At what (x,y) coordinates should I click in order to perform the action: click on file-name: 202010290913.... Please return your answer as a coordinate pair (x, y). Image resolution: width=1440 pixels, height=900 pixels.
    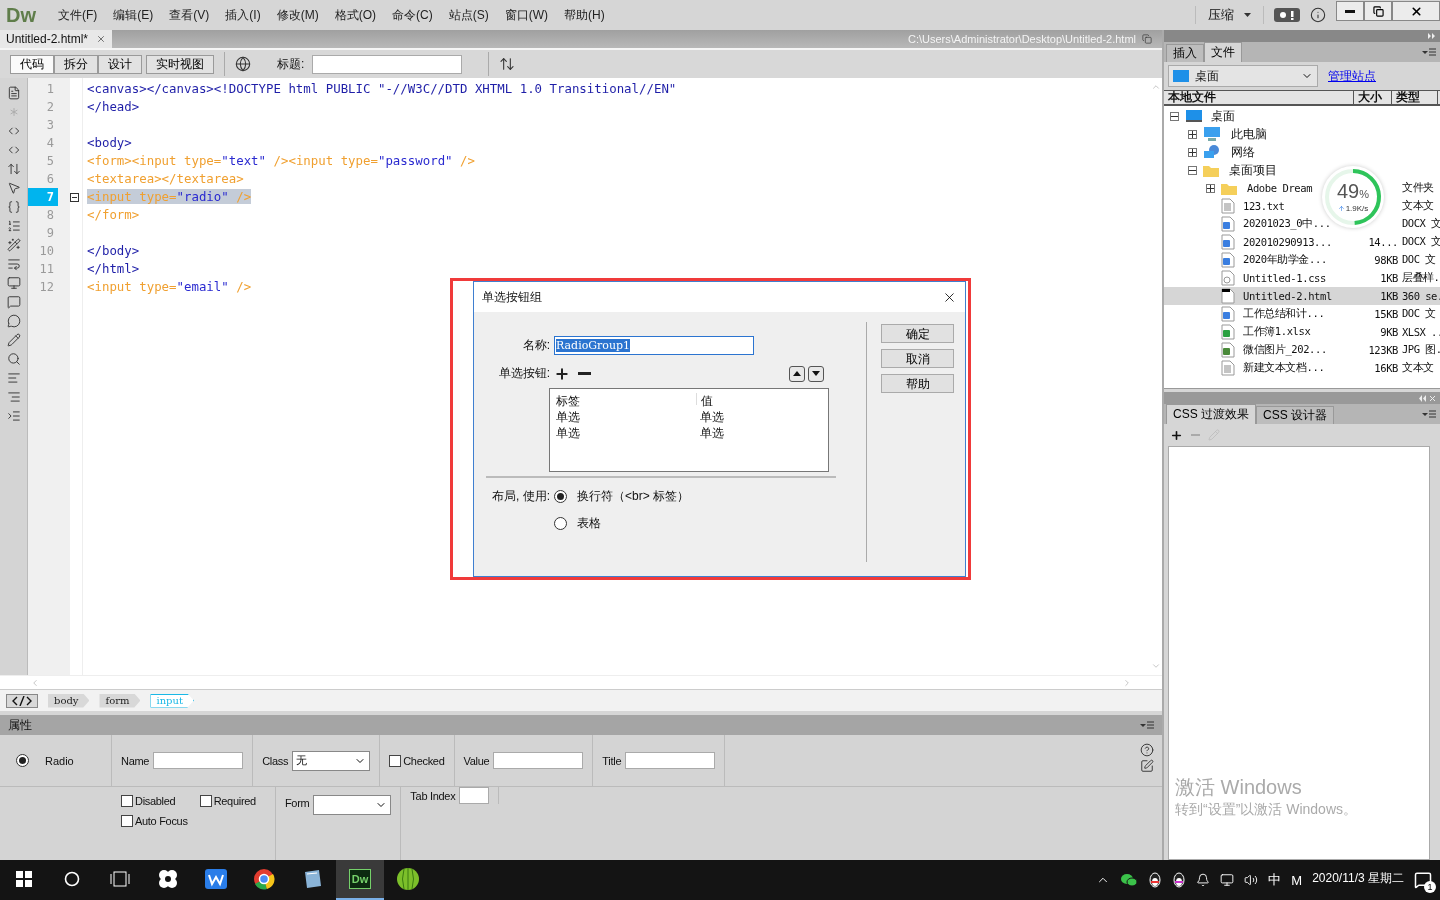
    Looking at the image, I should click on (1287, 242).